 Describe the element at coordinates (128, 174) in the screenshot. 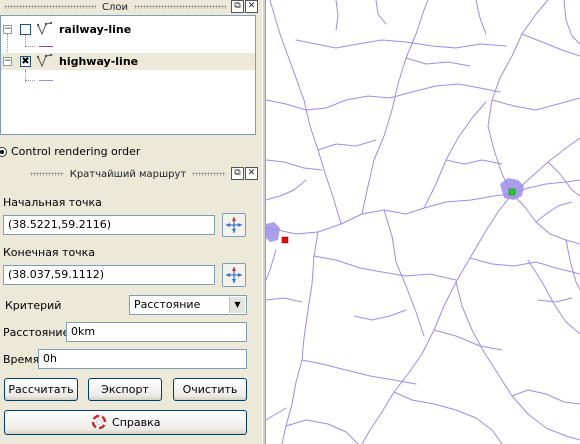

I see `route-dock-title: Кратчайший маршрут` at that location.